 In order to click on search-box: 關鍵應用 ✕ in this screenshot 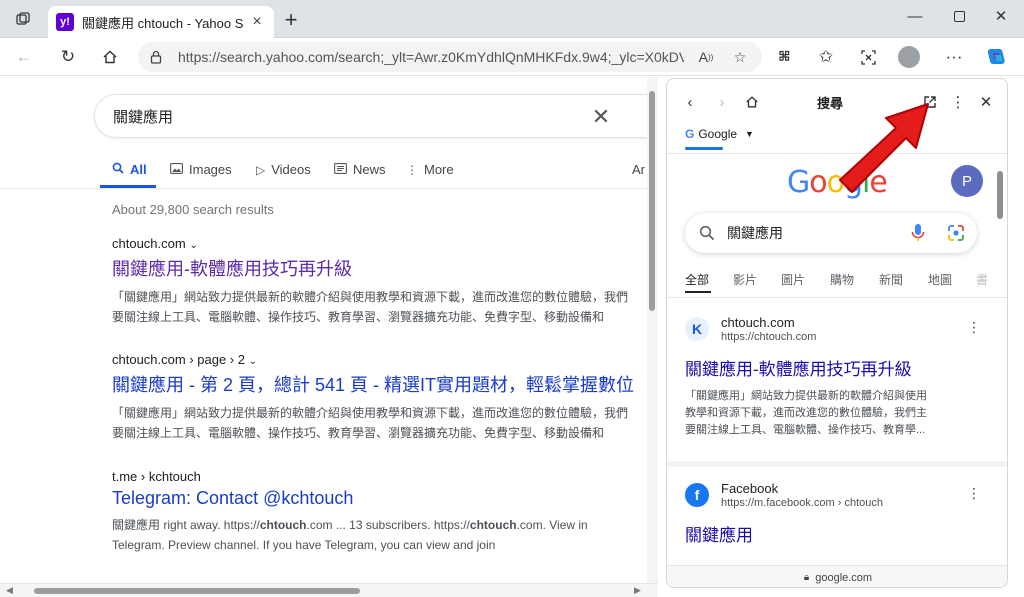, I will do `click(376, 116)`.